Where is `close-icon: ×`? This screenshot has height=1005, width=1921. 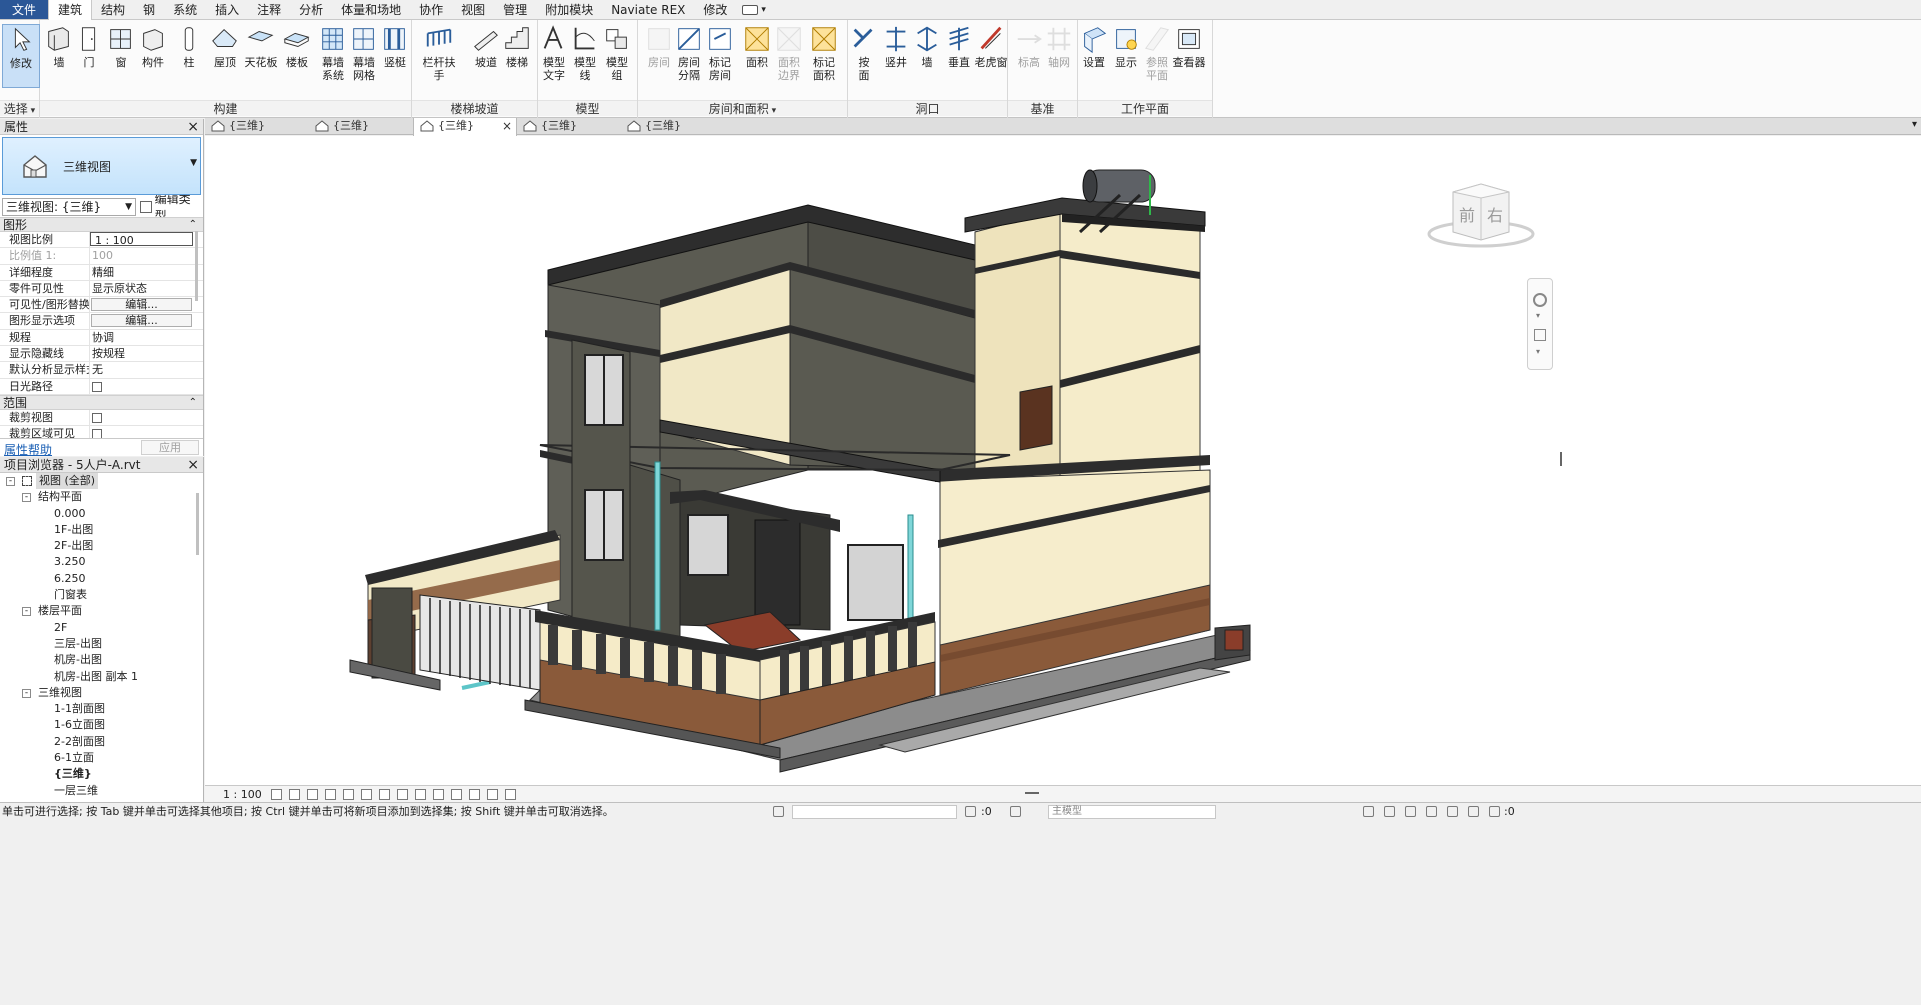 close-icon: × is located at coordinates (193, 465).